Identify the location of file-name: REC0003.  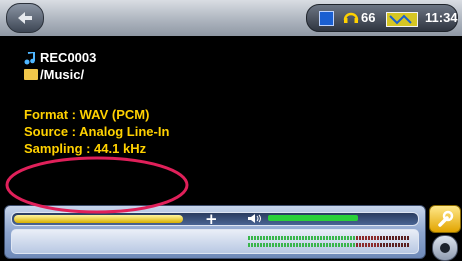
(68, 57).